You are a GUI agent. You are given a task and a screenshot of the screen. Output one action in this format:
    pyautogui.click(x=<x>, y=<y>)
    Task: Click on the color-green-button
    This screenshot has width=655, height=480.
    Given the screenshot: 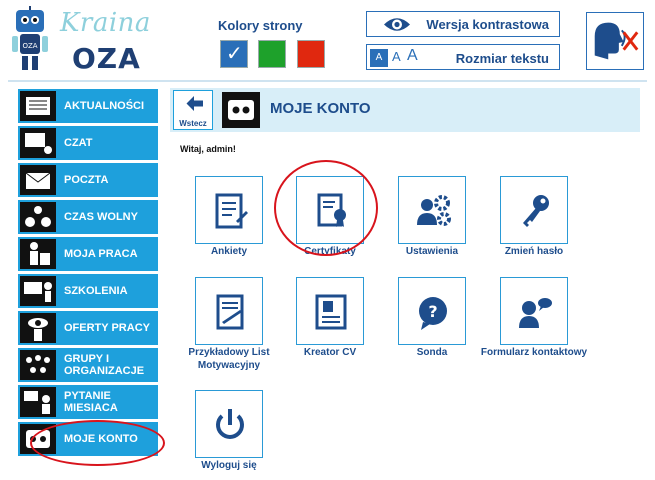 What is the action you would take?
    pyautogui.click(x=272, y=54)
    